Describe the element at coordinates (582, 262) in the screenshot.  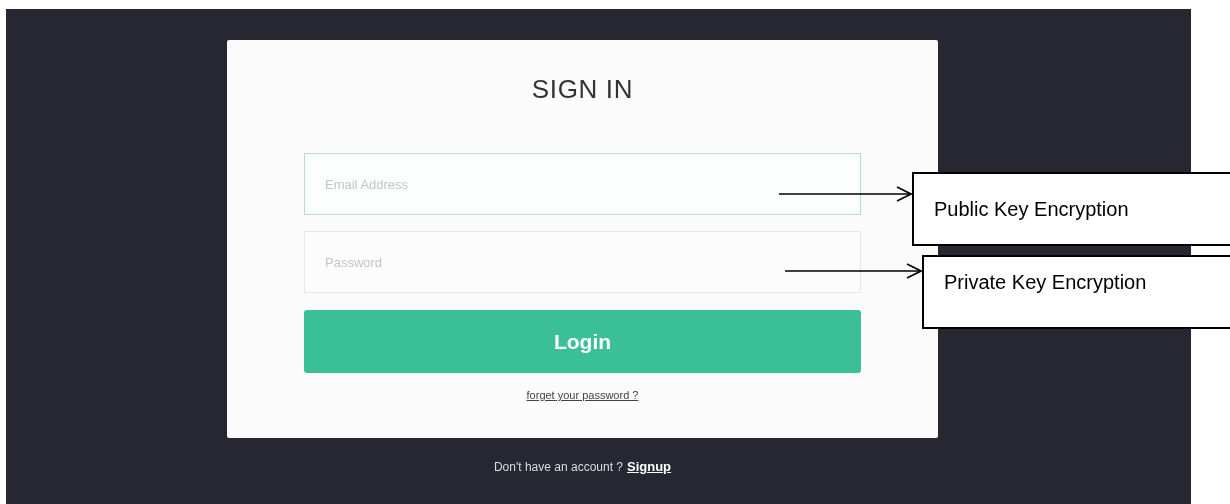
I see `input-field: Password` at that location.